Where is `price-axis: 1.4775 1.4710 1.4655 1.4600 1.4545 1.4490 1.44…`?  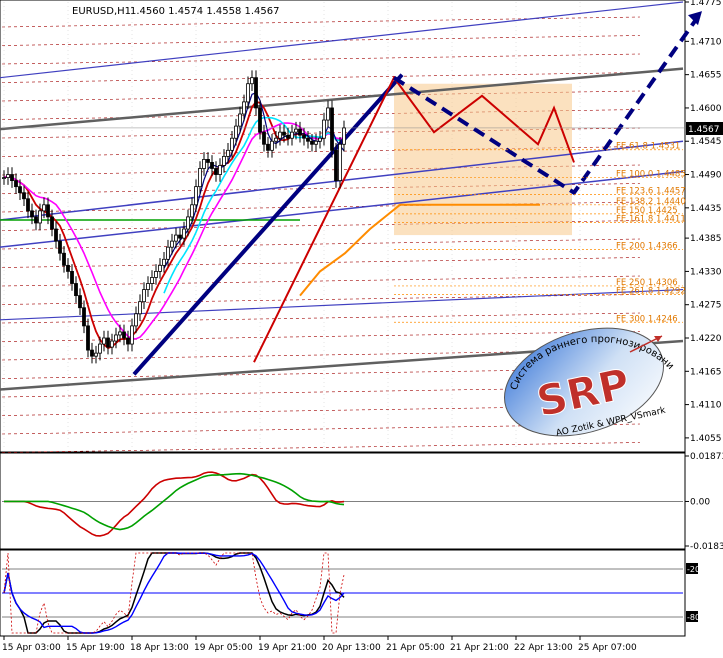
price-axis: 1.4775 1.4710 1.4655 1.4600 1.4545 1.4490 1.44… is located at coordinates (703, 222).